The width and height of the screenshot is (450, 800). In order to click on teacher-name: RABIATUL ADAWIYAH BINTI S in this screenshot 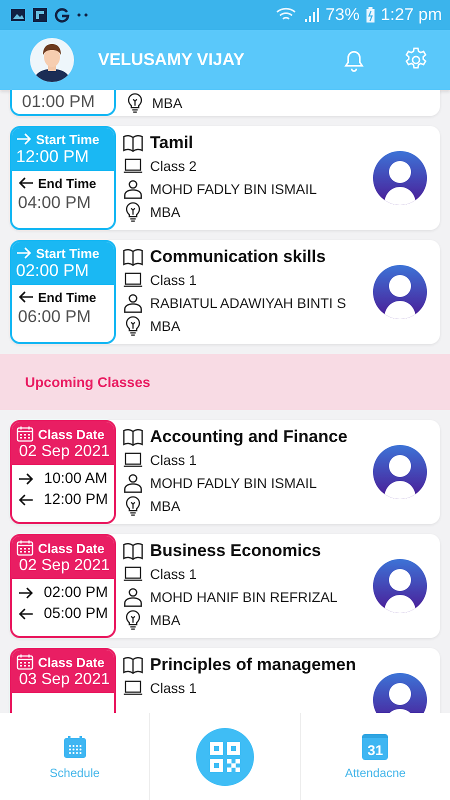, I will do `click(248, 303)`.